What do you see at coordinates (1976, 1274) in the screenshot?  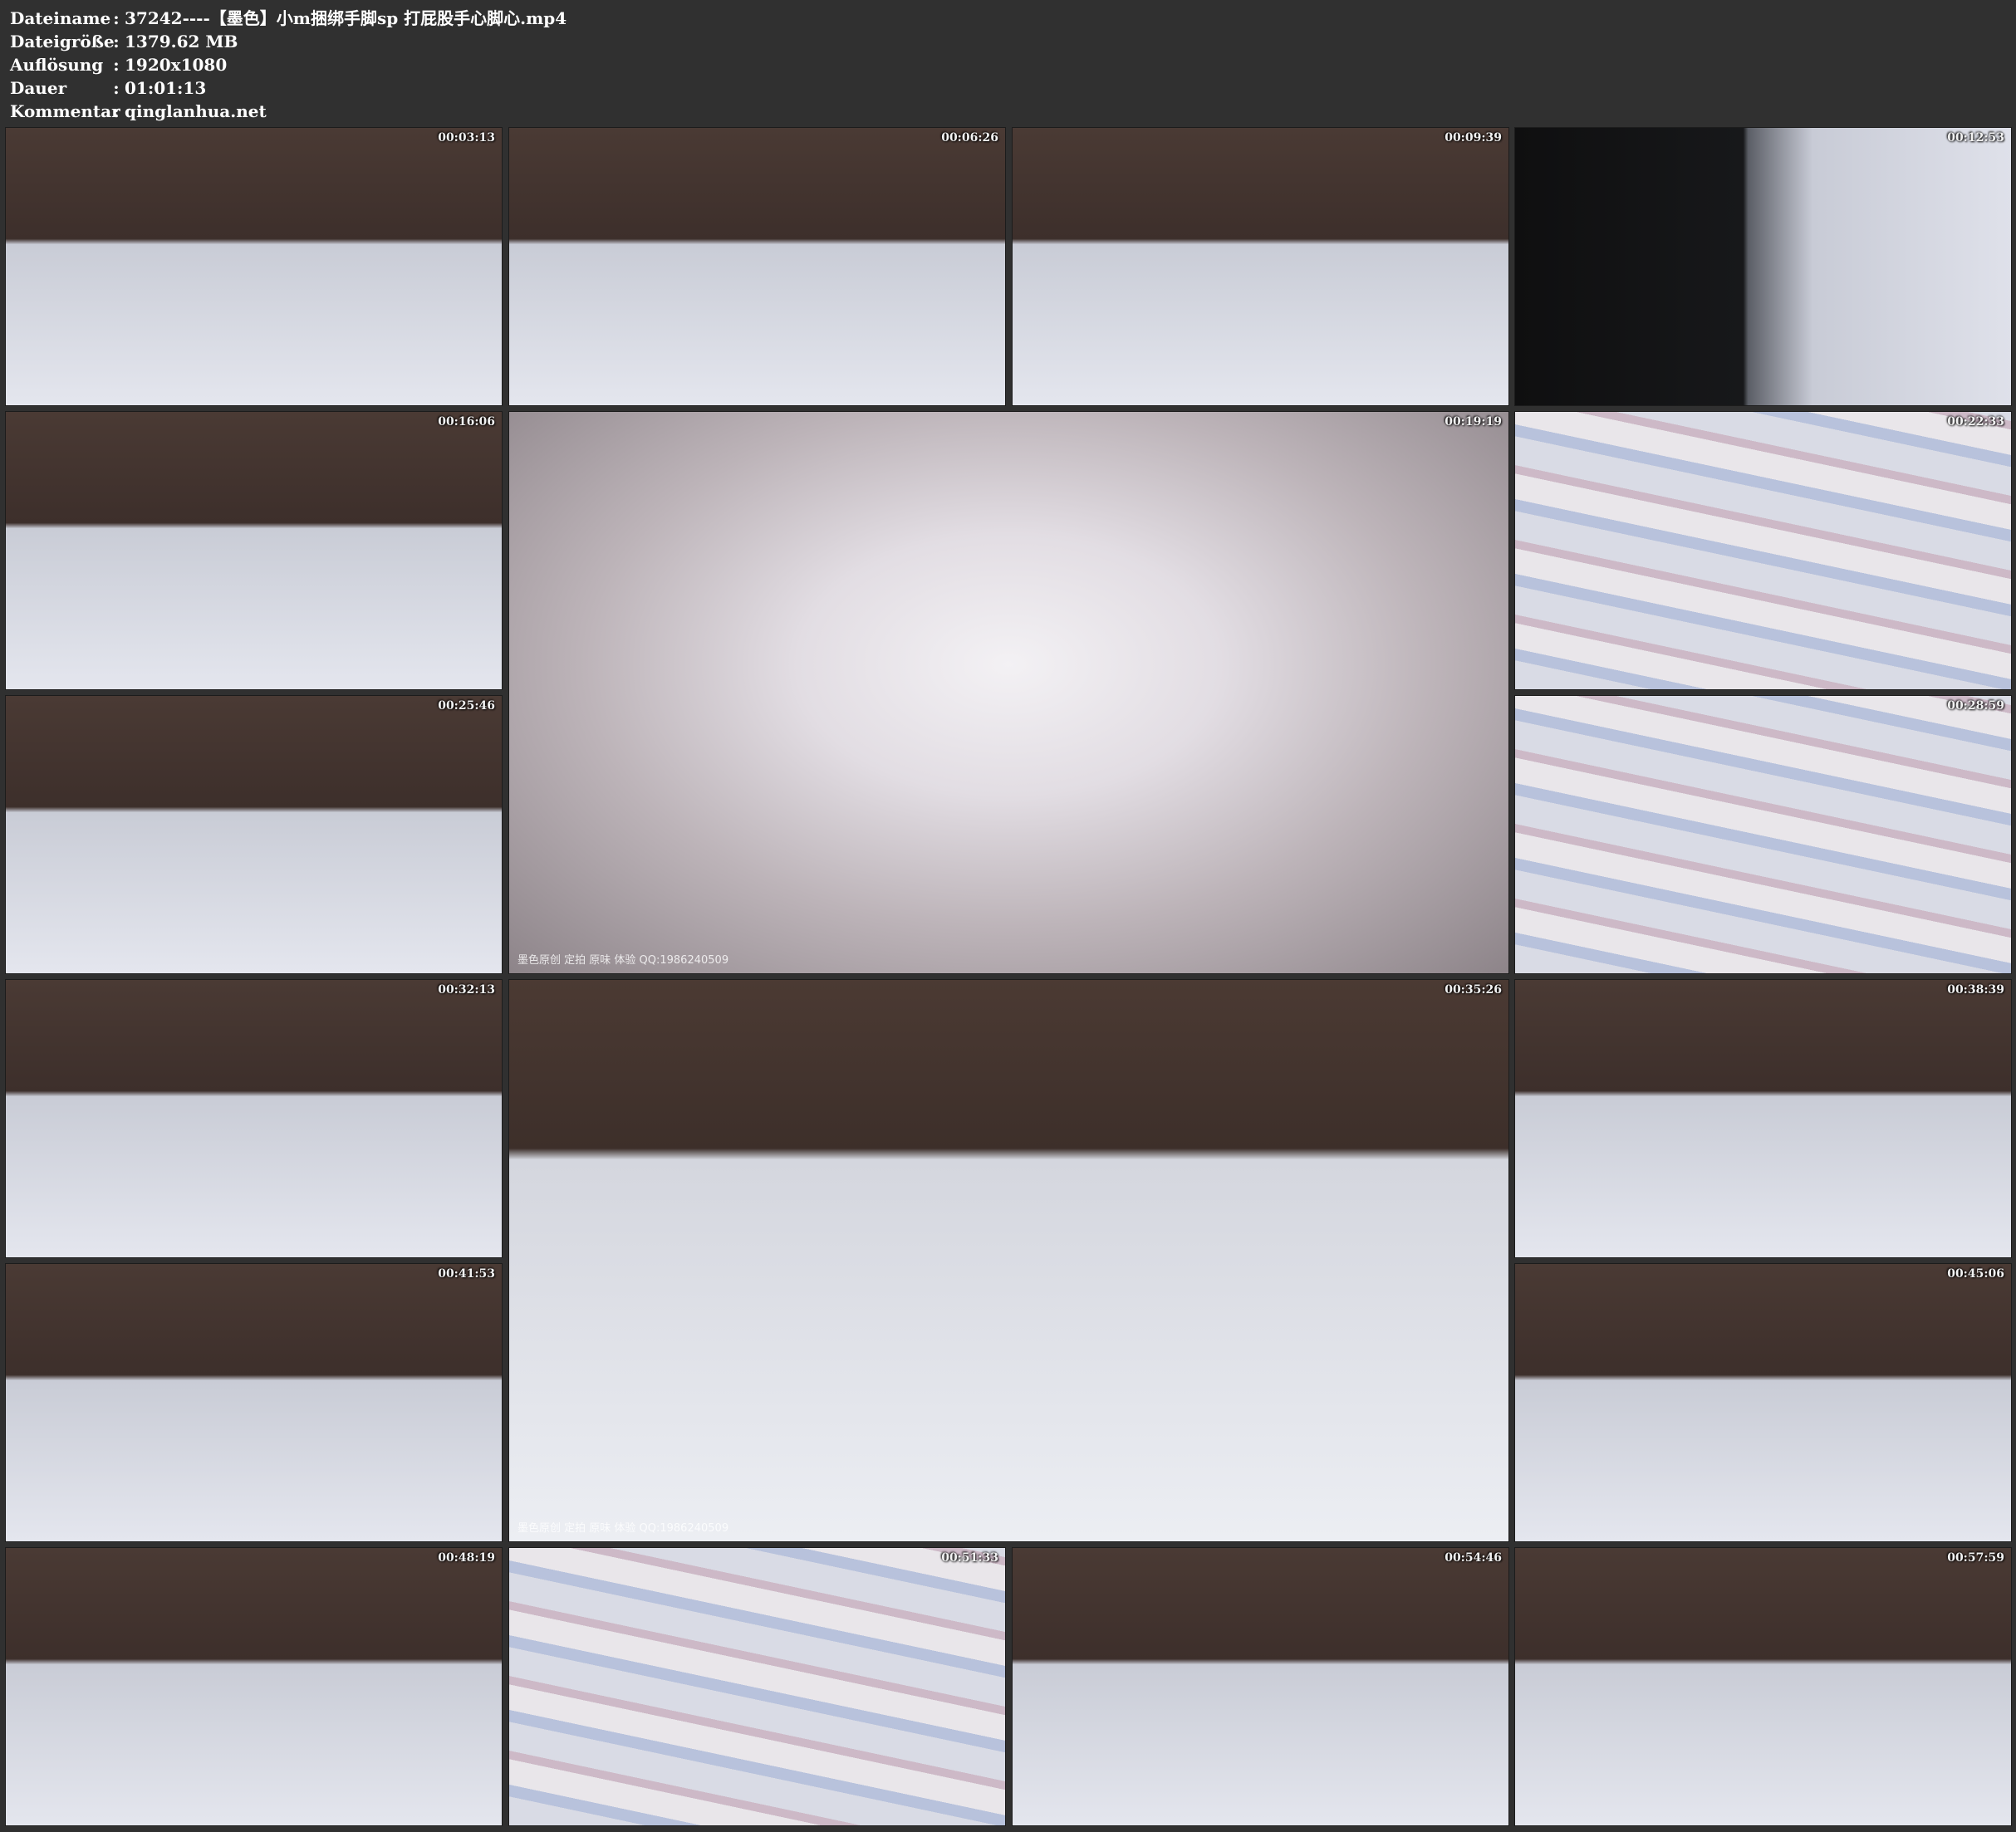 I see `frame-timestamp: 00:45:06` at bounding box center [1976, 1274].